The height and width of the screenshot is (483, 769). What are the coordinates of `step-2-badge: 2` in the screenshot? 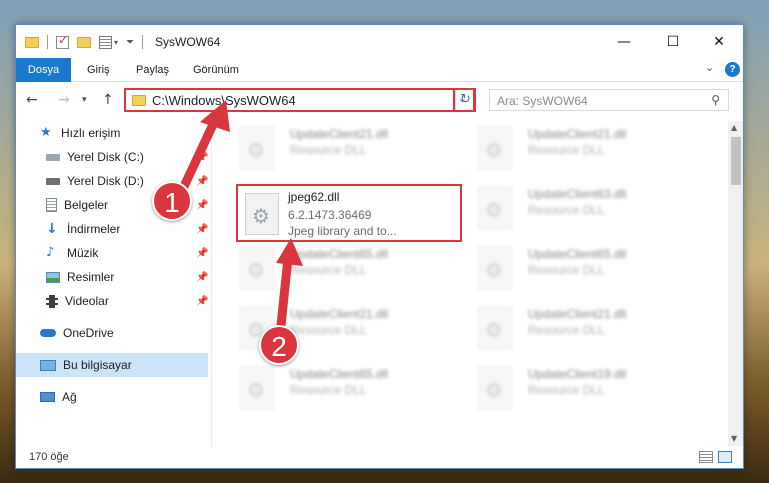 It's located at (279, 345).